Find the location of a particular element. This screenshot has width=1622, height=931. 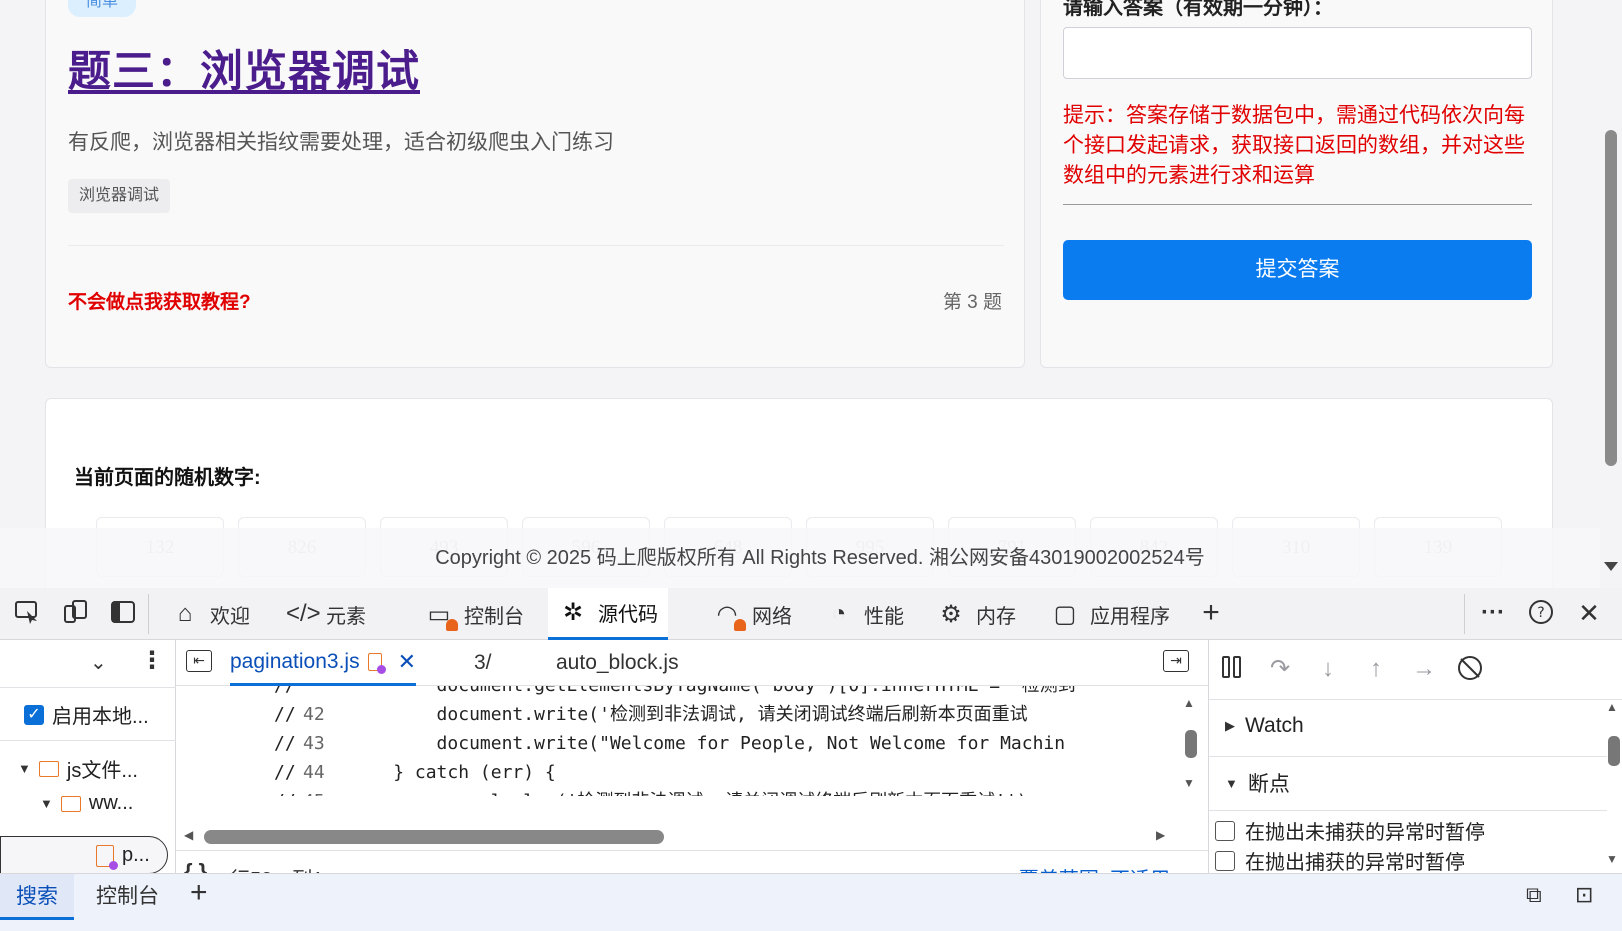

editor-tab-folder: 3/ is located at coordinates (483, 663).